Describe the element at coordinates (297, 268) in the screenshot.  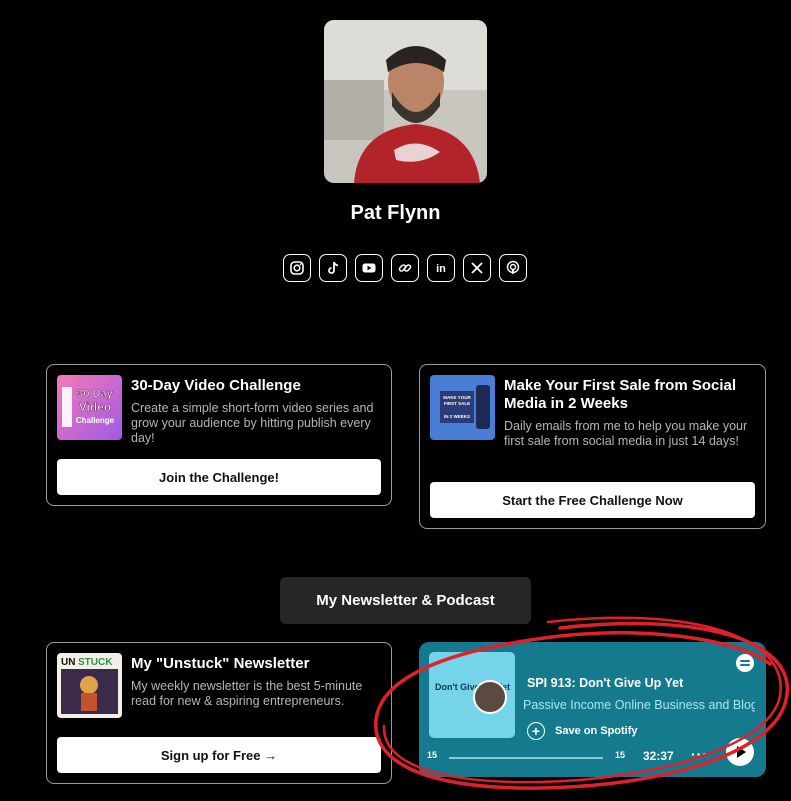
I see `instagram-icon` at that location.